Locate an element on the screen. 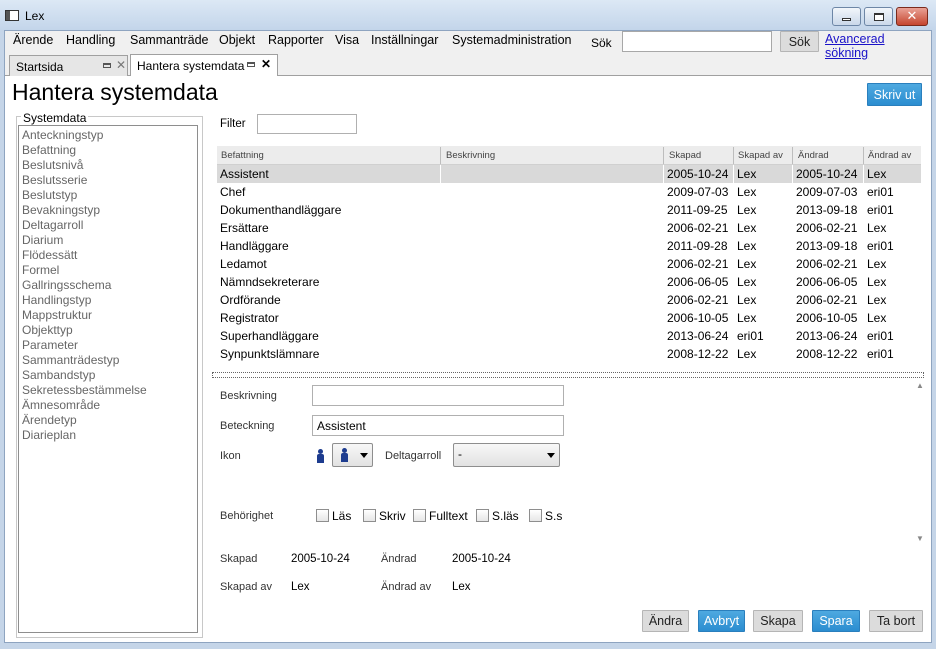 This screenshot has width=936, height=649. ta-bort-button: Ta bort is located at coordinates (896, 621).